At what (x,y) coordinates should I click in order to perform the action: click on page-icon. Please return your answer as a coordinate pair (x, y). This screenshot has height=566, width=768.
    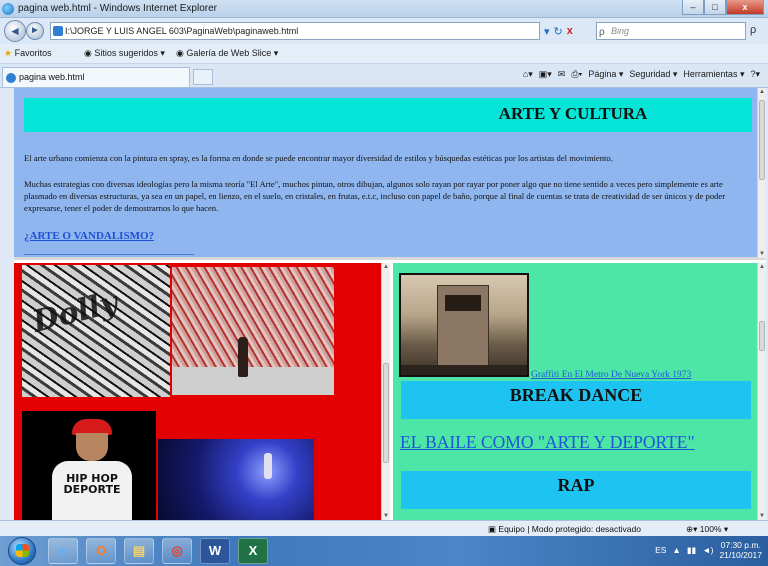
    Looking at the image, I should click on (58, 31).